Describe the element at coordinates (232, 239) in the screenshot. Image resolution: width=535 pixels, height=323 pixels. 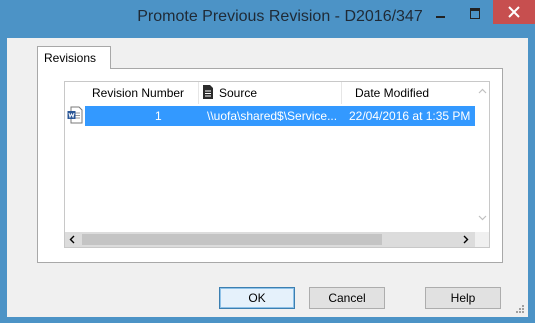
I see `scrollbar-thumb` at that location.